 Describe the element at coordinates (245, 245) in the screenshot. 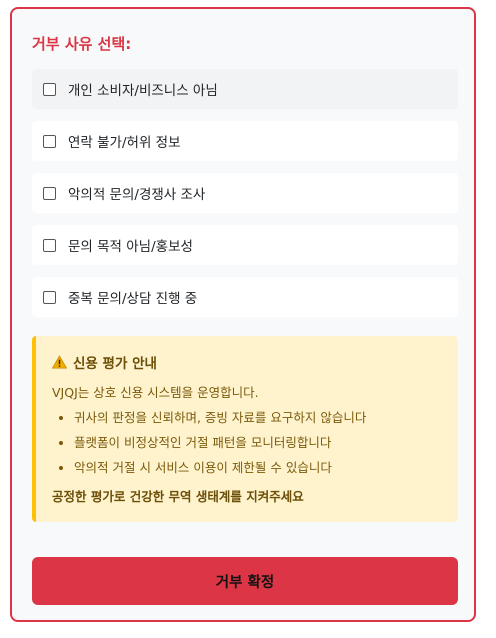

I see `reason-option-promotional: 문의 목적 아님/홍보성` at that location.